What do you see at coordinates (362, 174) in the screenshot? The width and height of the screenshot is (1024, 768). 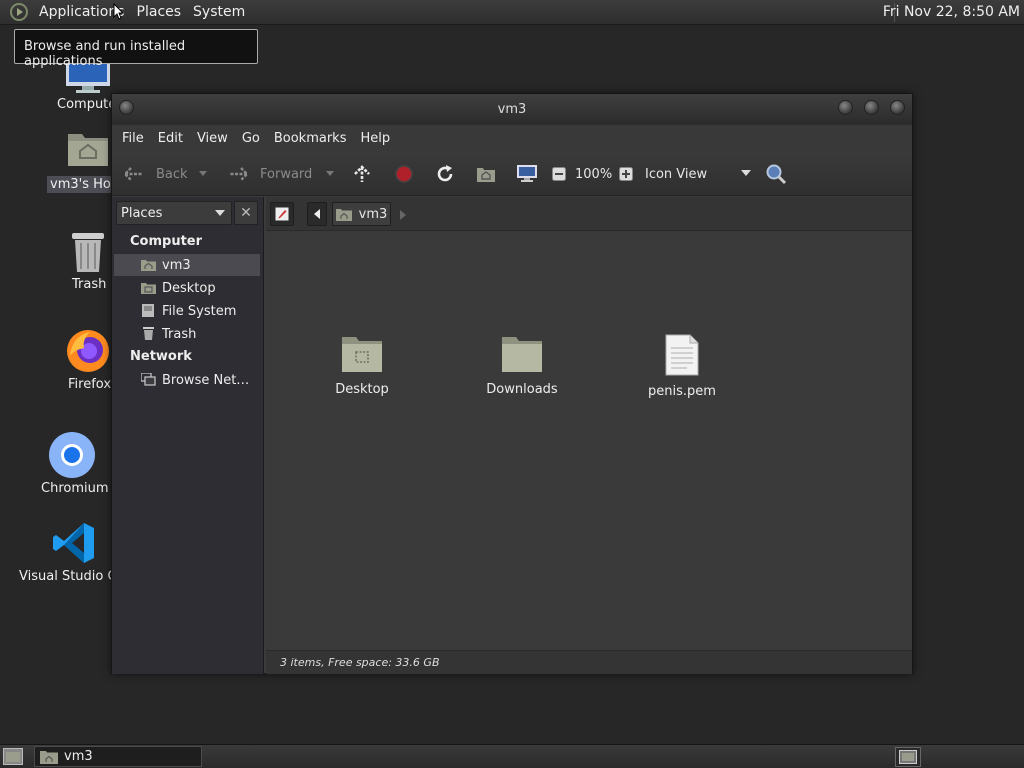 I see `up-button` at bounding box center [362, 174].